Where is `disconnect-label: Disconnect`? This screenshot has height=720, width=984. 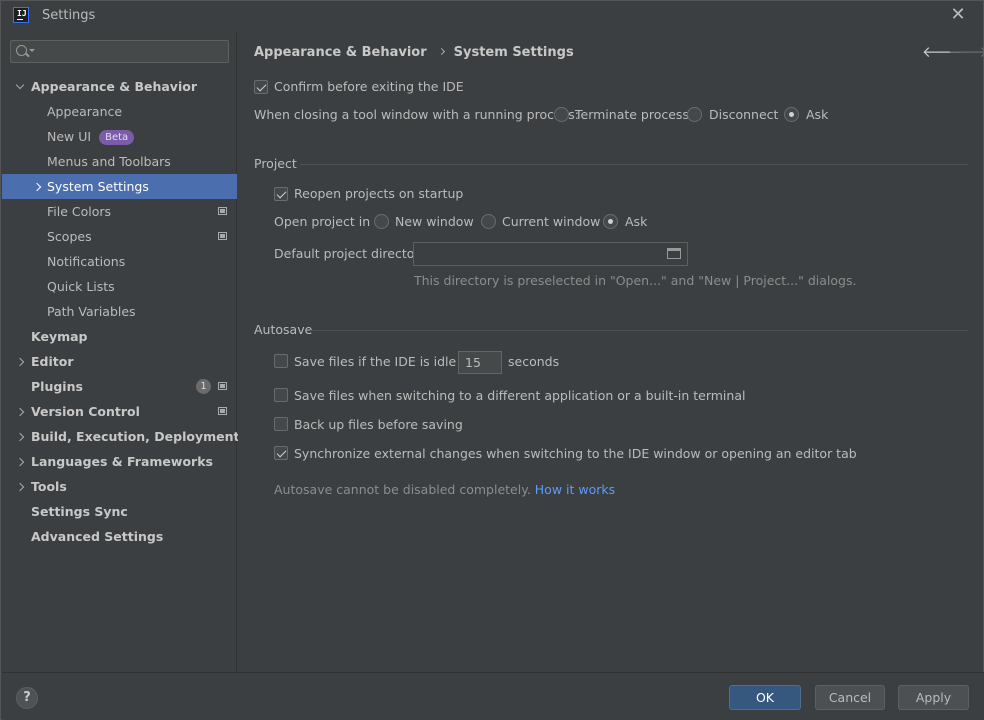
disconnect-label: Disconnect is located at coordinates (744, 114).